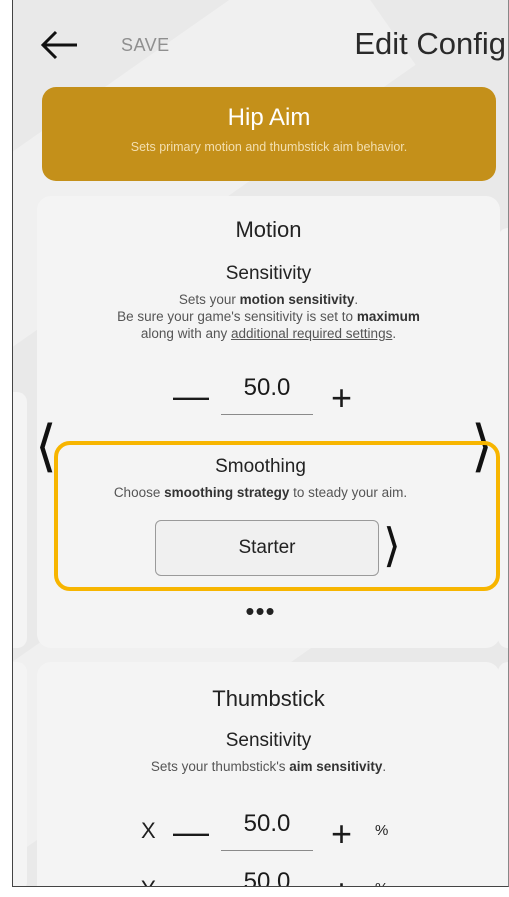 This screenshot has height=897, width=509. What do you see at coordinates (191, 396) in the screenshot?
I see `decrement-button: —` at bounding box center [191, 396].